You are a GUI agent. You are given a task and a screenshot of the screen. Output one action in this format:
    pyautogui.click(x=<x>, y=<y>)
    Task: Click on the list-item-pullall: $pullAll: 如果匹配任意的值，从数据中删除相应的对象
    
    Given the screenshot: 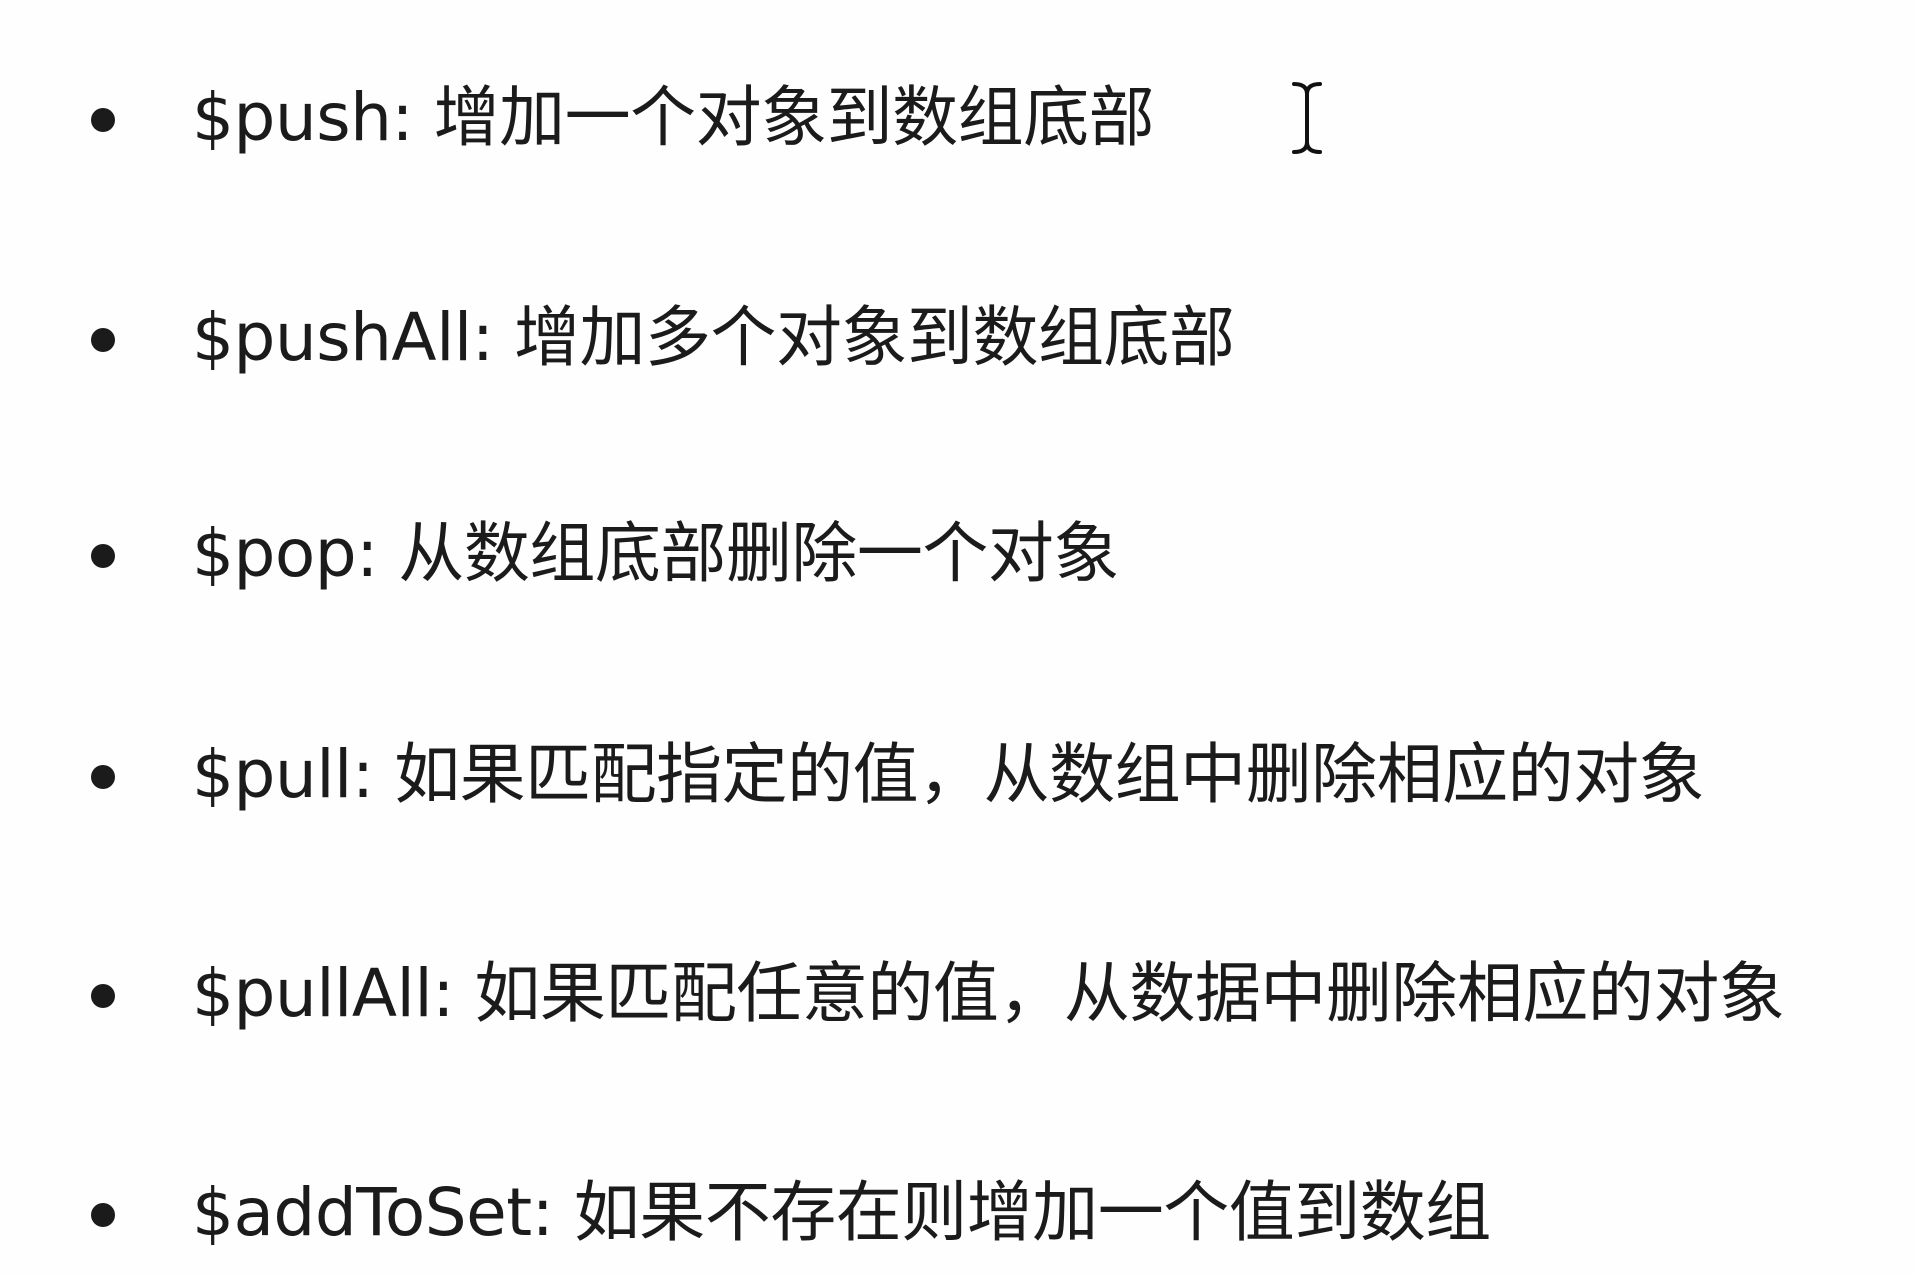 What is the action you would take?
    pyautogui.click(x=958, y=994)
    